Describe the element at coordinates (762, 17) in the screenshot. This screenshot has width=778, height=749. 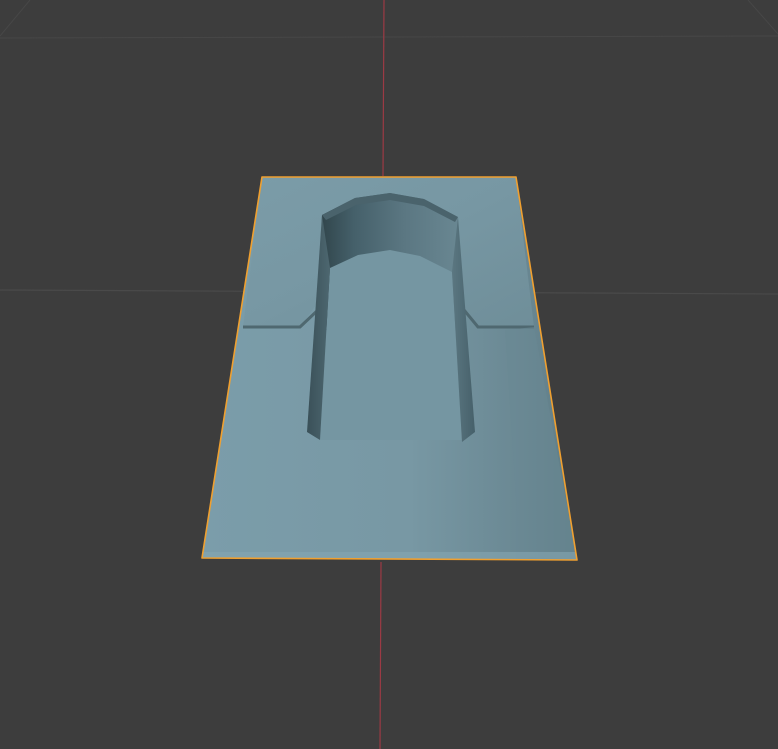
I see `grid-line-right-diag` at that location.